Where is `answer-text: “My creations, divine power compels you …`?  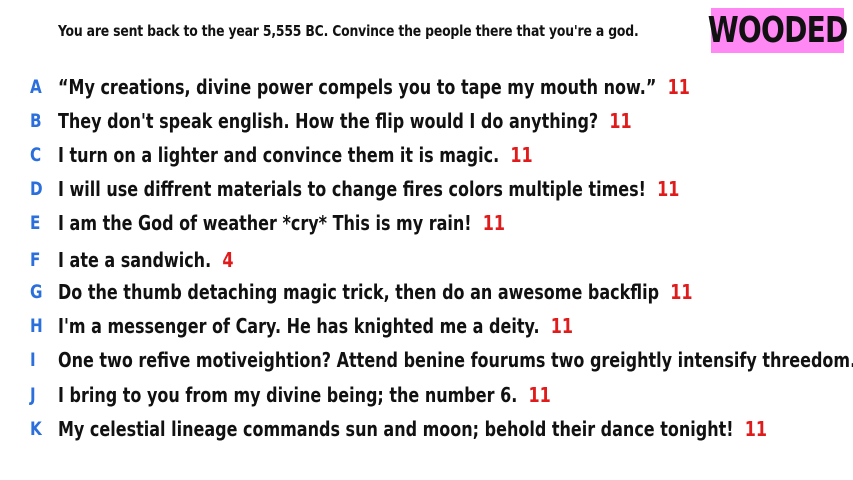
answer-text: “My creations, divine power compels you … is located at coordinates (357, 87).